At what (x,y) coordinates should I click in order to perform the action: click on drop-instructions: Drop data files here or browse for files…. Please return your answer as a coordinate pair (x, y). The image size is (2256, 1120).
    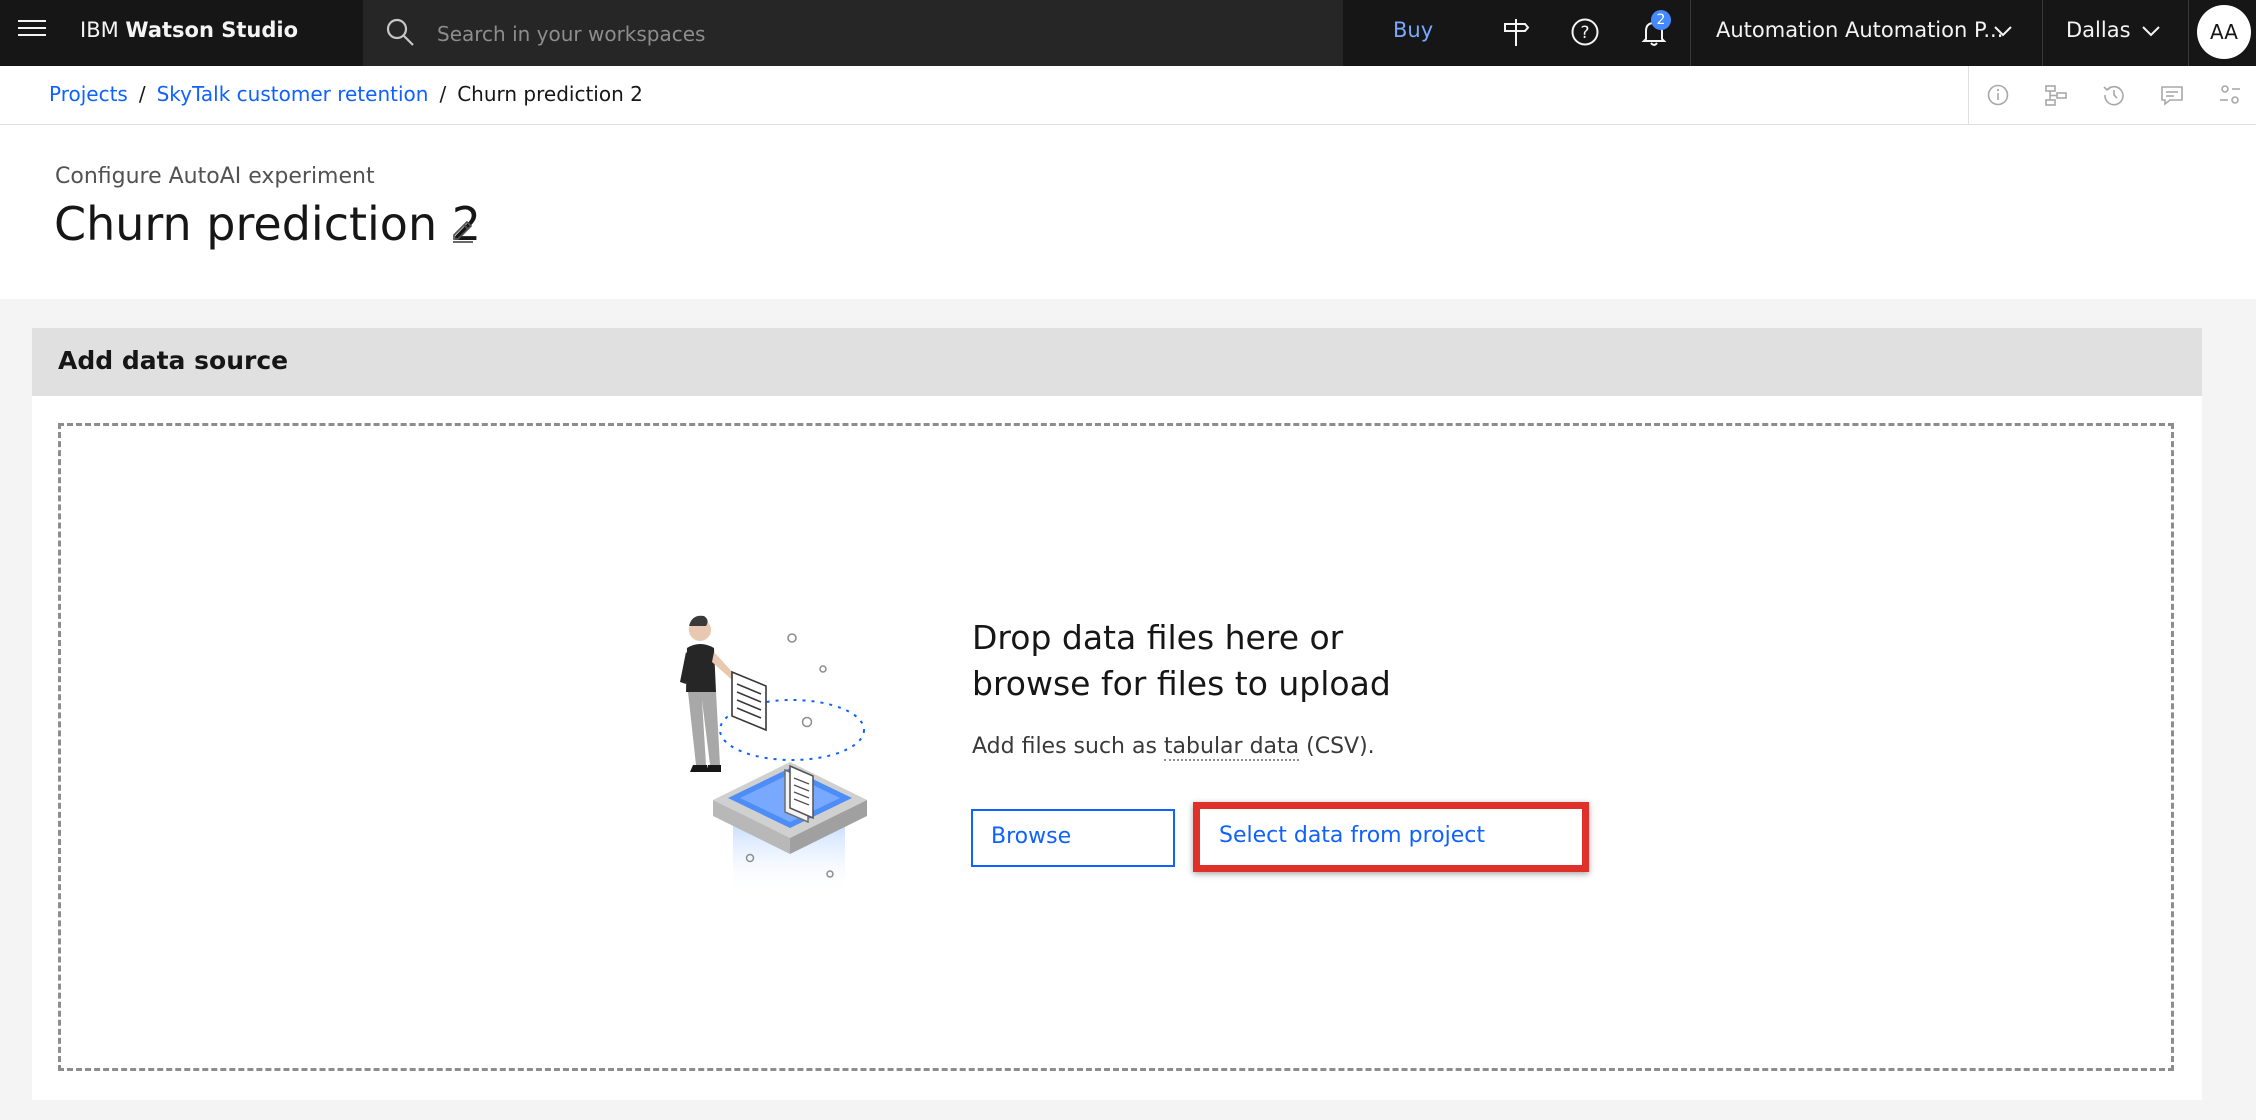
    Looking at the image, I should click on (1202, 661).